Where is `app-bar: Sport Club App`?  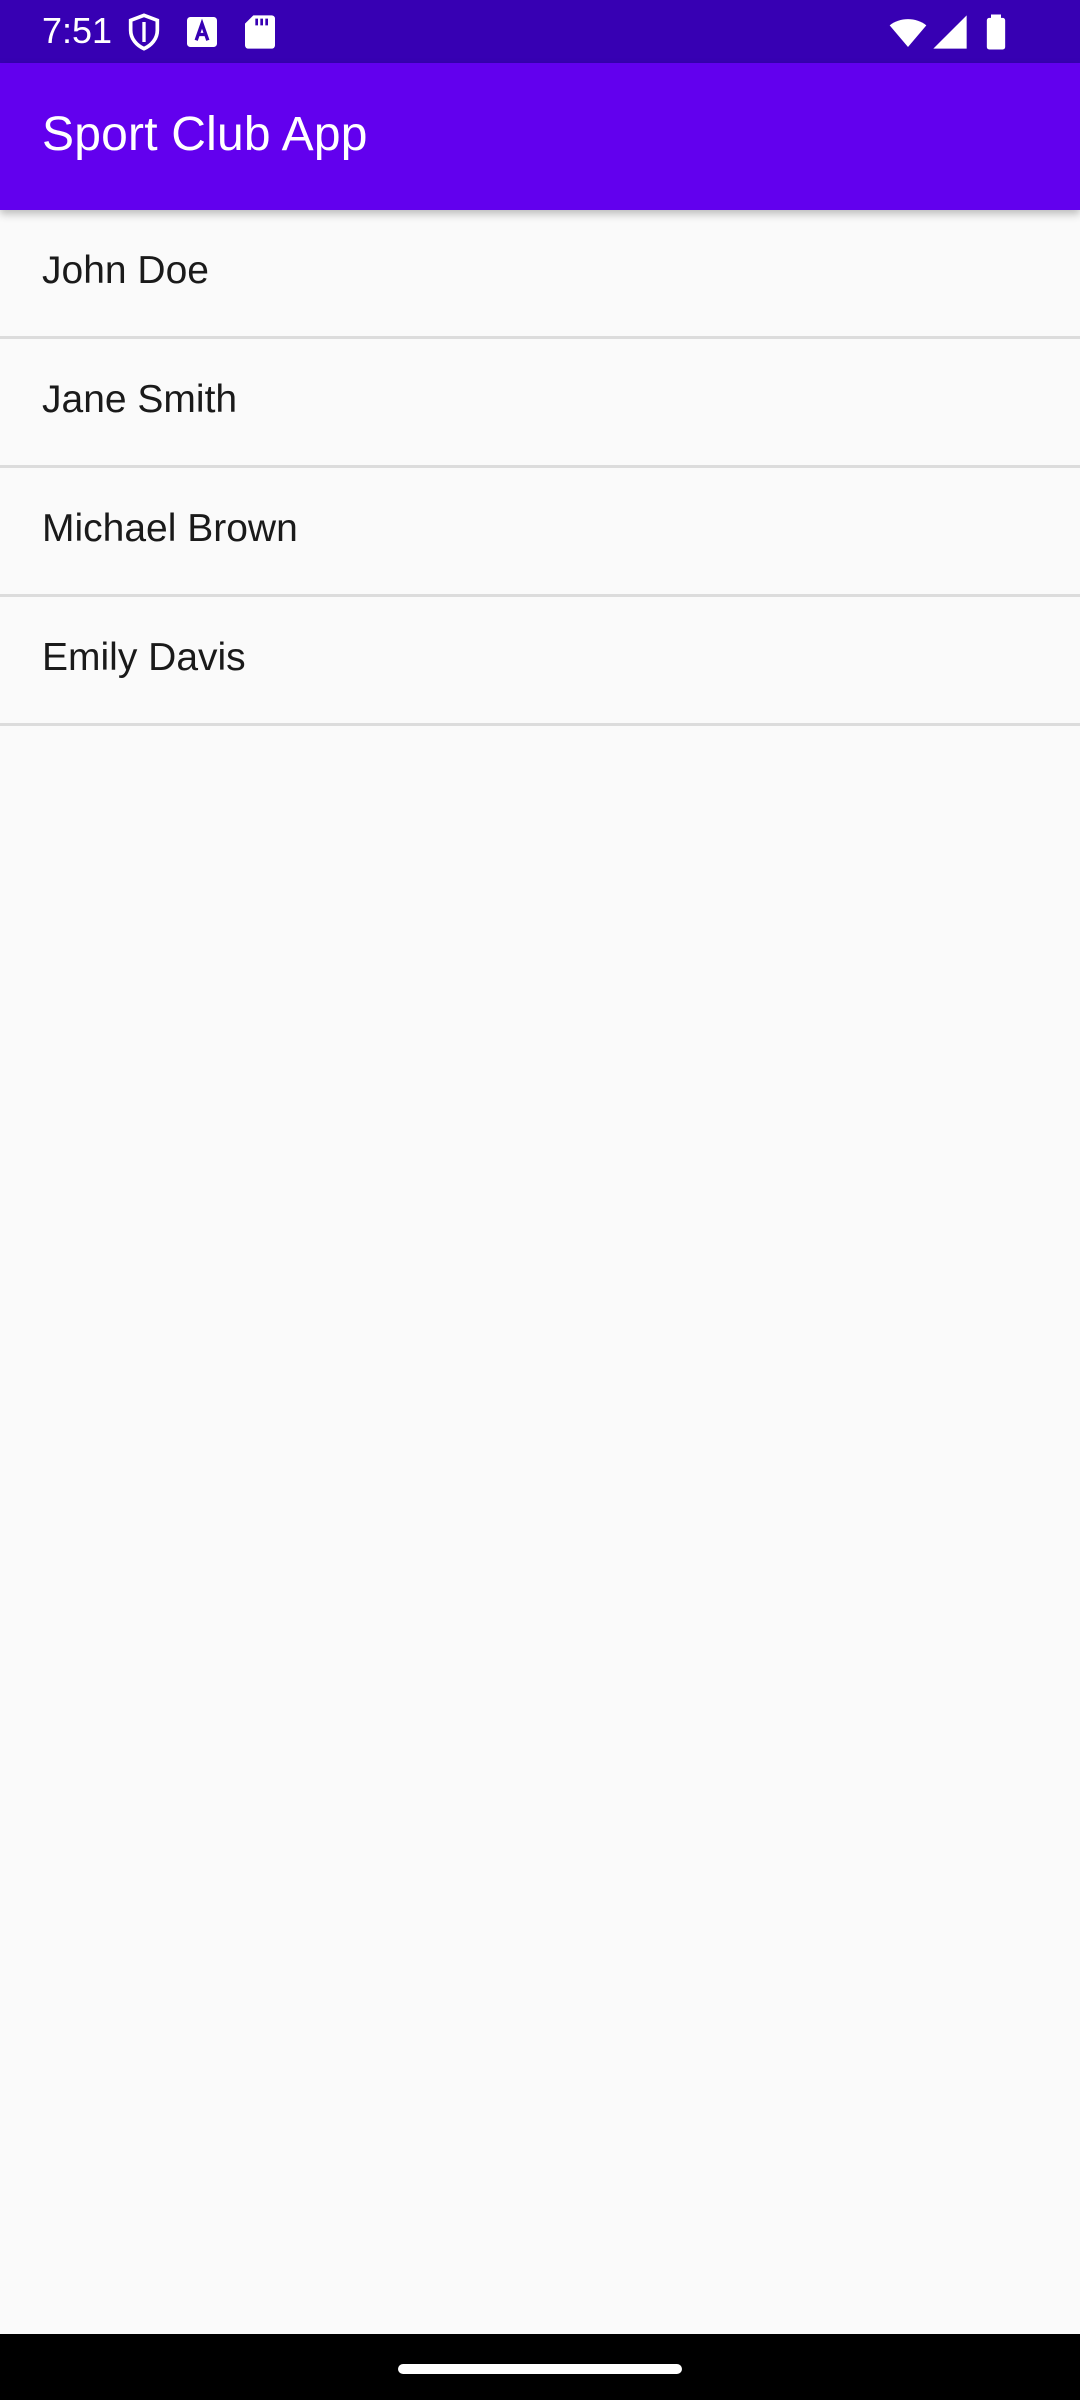
app-bar: Sport Club App is located at coordinates (540, 136).